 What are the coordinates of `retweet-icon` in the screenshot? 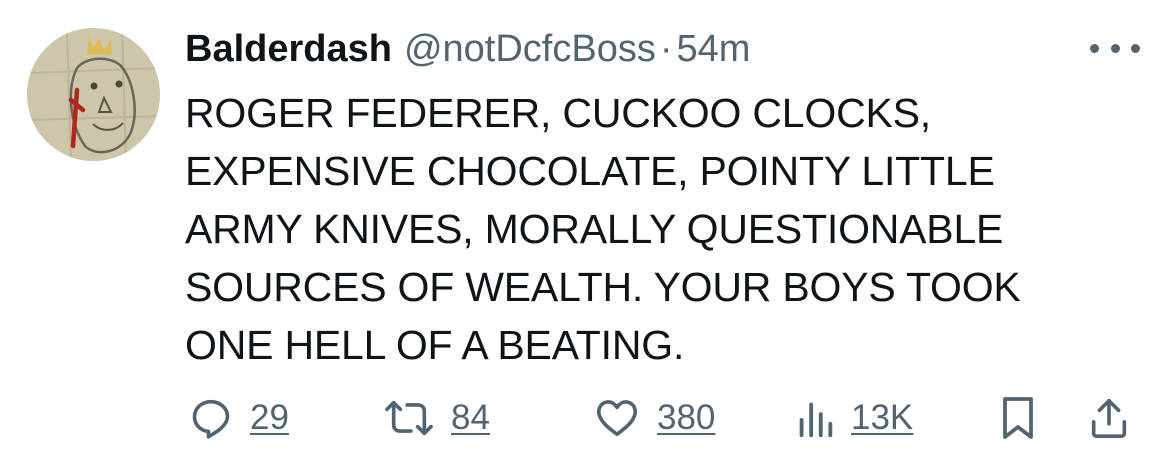 It's located at (409, 418).